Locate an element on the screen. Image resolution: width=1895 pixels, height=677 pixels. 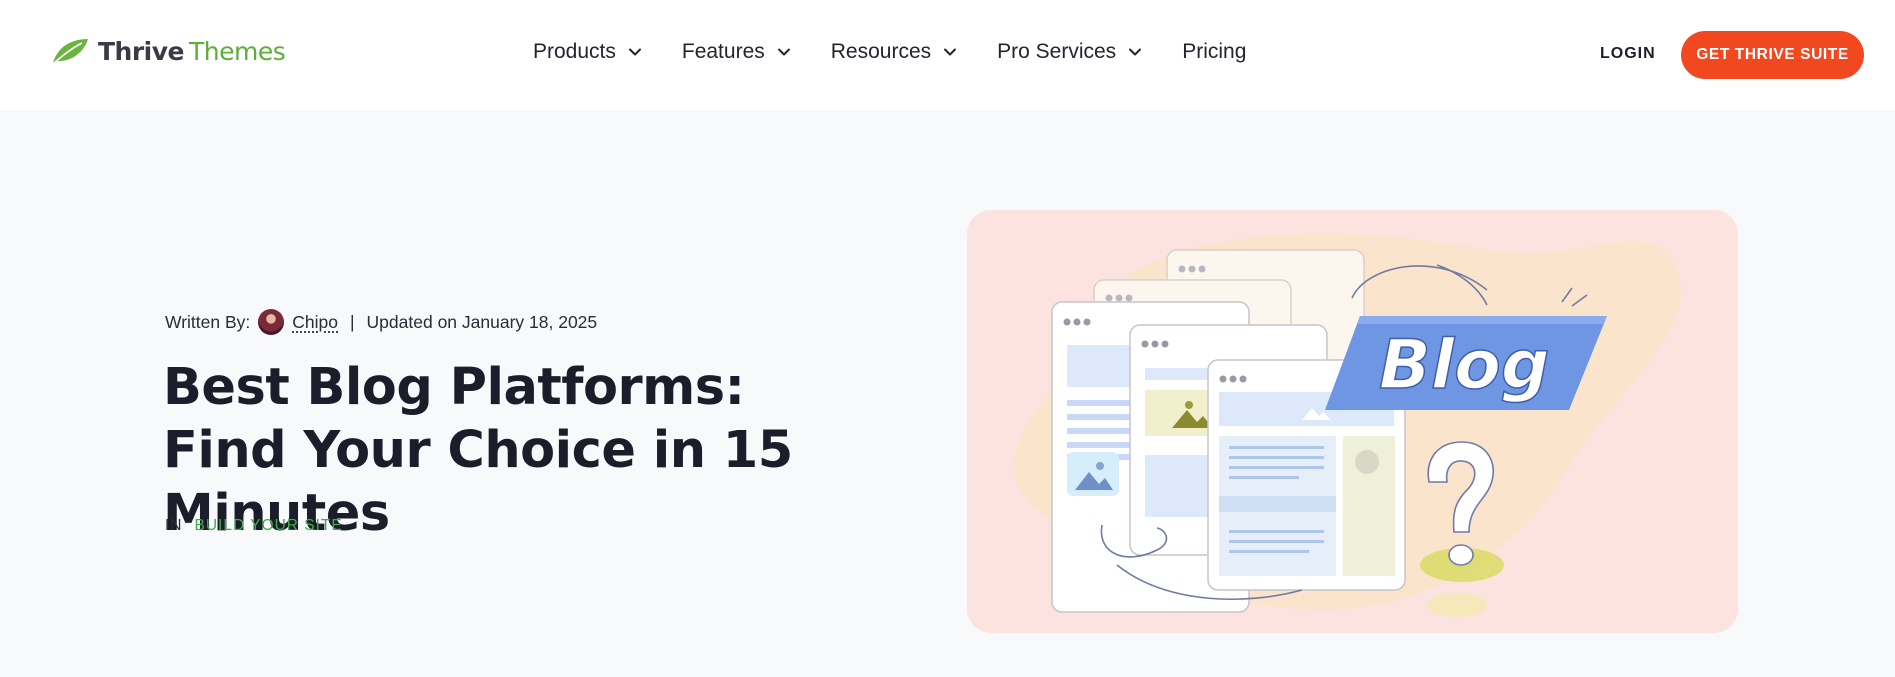
blog-badge: Blog is located at coordinates (1466, 363).